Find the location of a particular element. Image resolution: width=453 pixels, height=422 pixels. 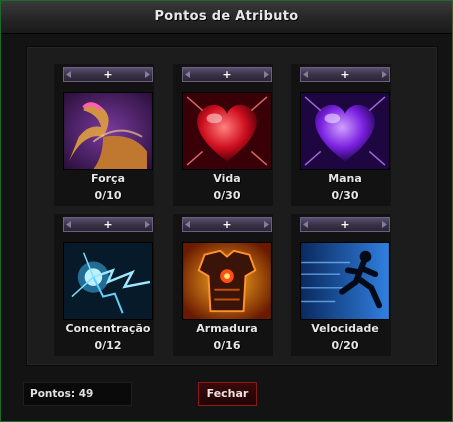

attribute-card-velocidade: + Velocidade 0/20 is located at coordinates (341, 285).